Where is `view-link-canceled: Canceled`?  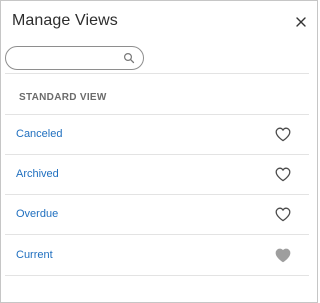
view-link-canceled: Canceled is located at coordinates (39, 134).